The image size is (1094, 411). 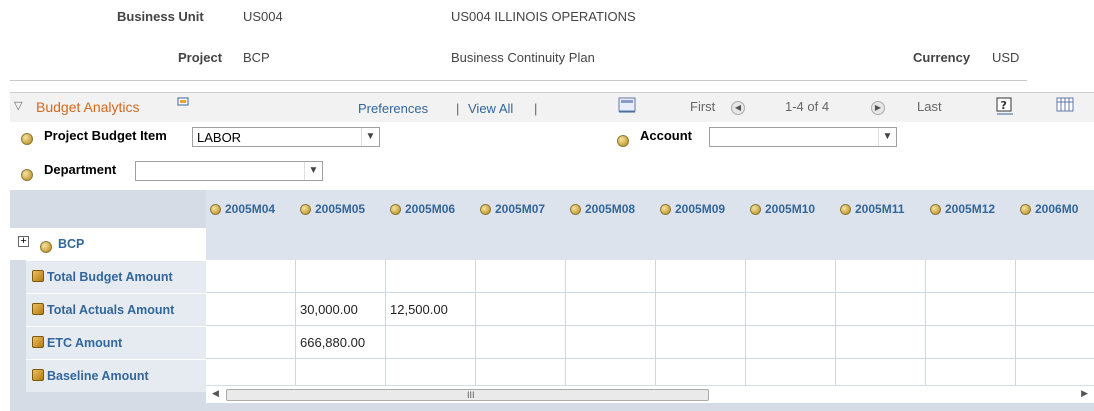 I want to click on column-header: 2006M0, so click(x=1055, y=209).